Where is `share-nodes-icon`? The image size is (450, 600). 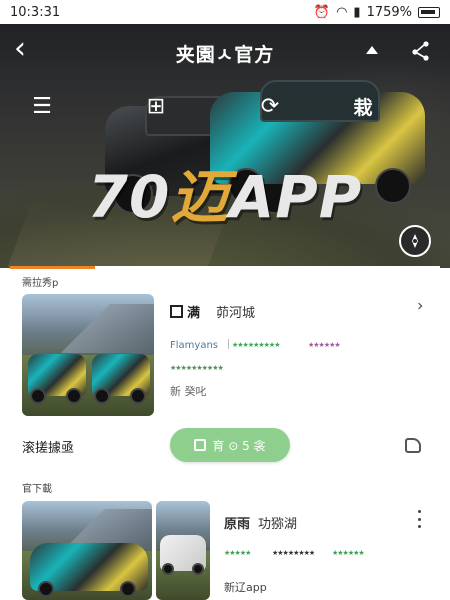
share-nodes-icon is located at coordinates (421, 51).